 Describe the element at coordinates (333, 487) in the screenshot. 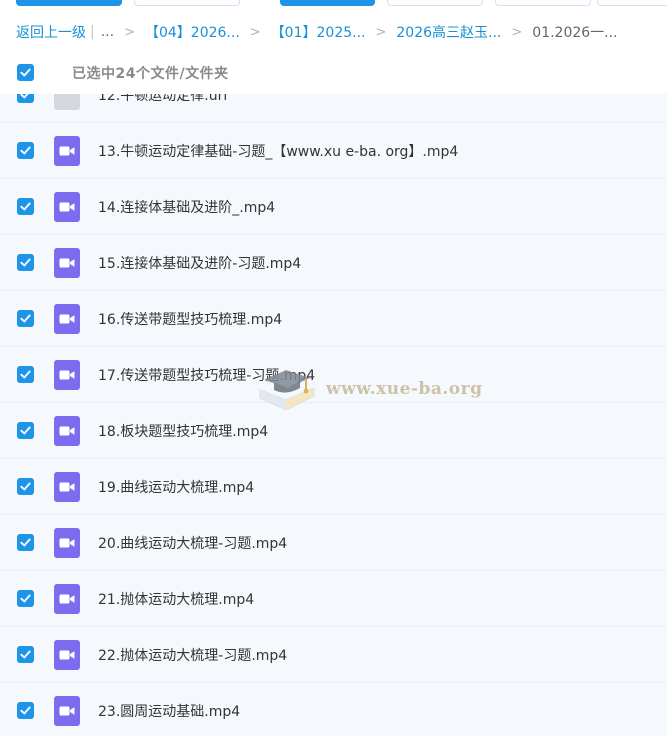

I see `file-row: 19.曲线运动大梳理.mp4` at that location.